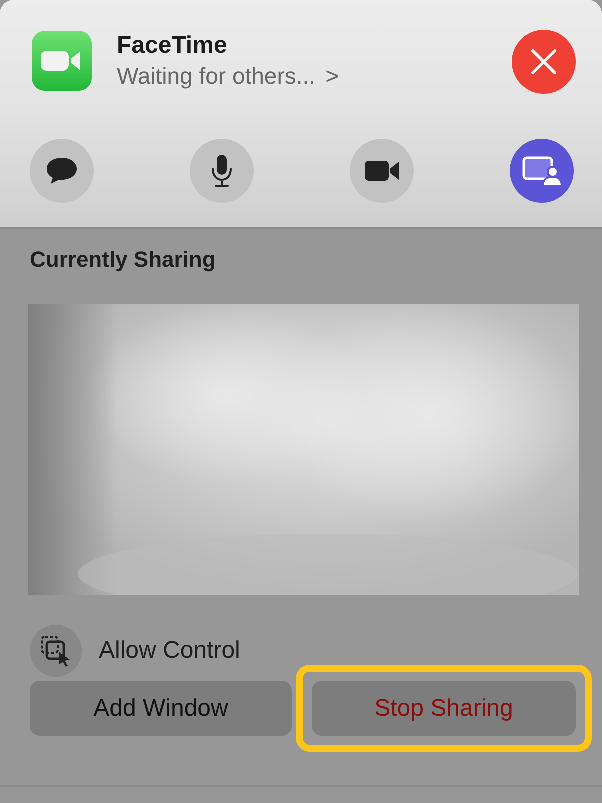  Describe the element at coordinates (169, 651) in the screenshot. I see `allow-control-label: Allow Control` at that location.